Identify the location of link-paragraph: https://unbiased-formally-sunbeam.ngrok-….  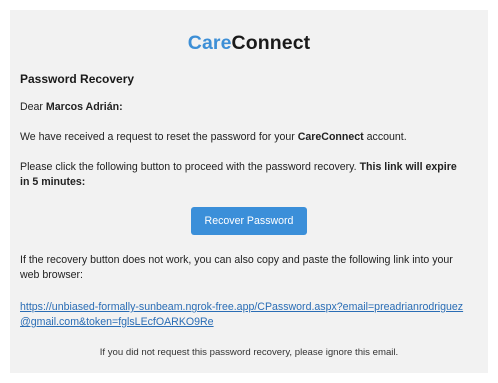
(244, 315).